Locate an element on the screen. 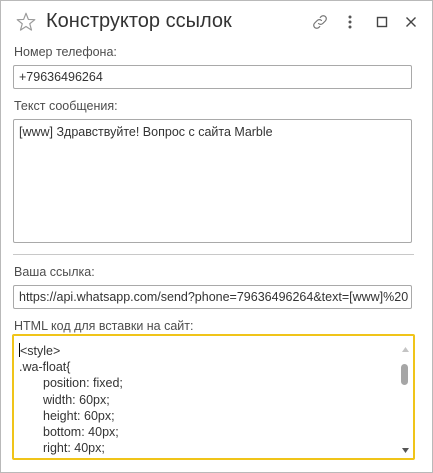 This screenshot has width=433, height=473. title-bar: Конструктор ссылок is located at coordinates (216, 22).